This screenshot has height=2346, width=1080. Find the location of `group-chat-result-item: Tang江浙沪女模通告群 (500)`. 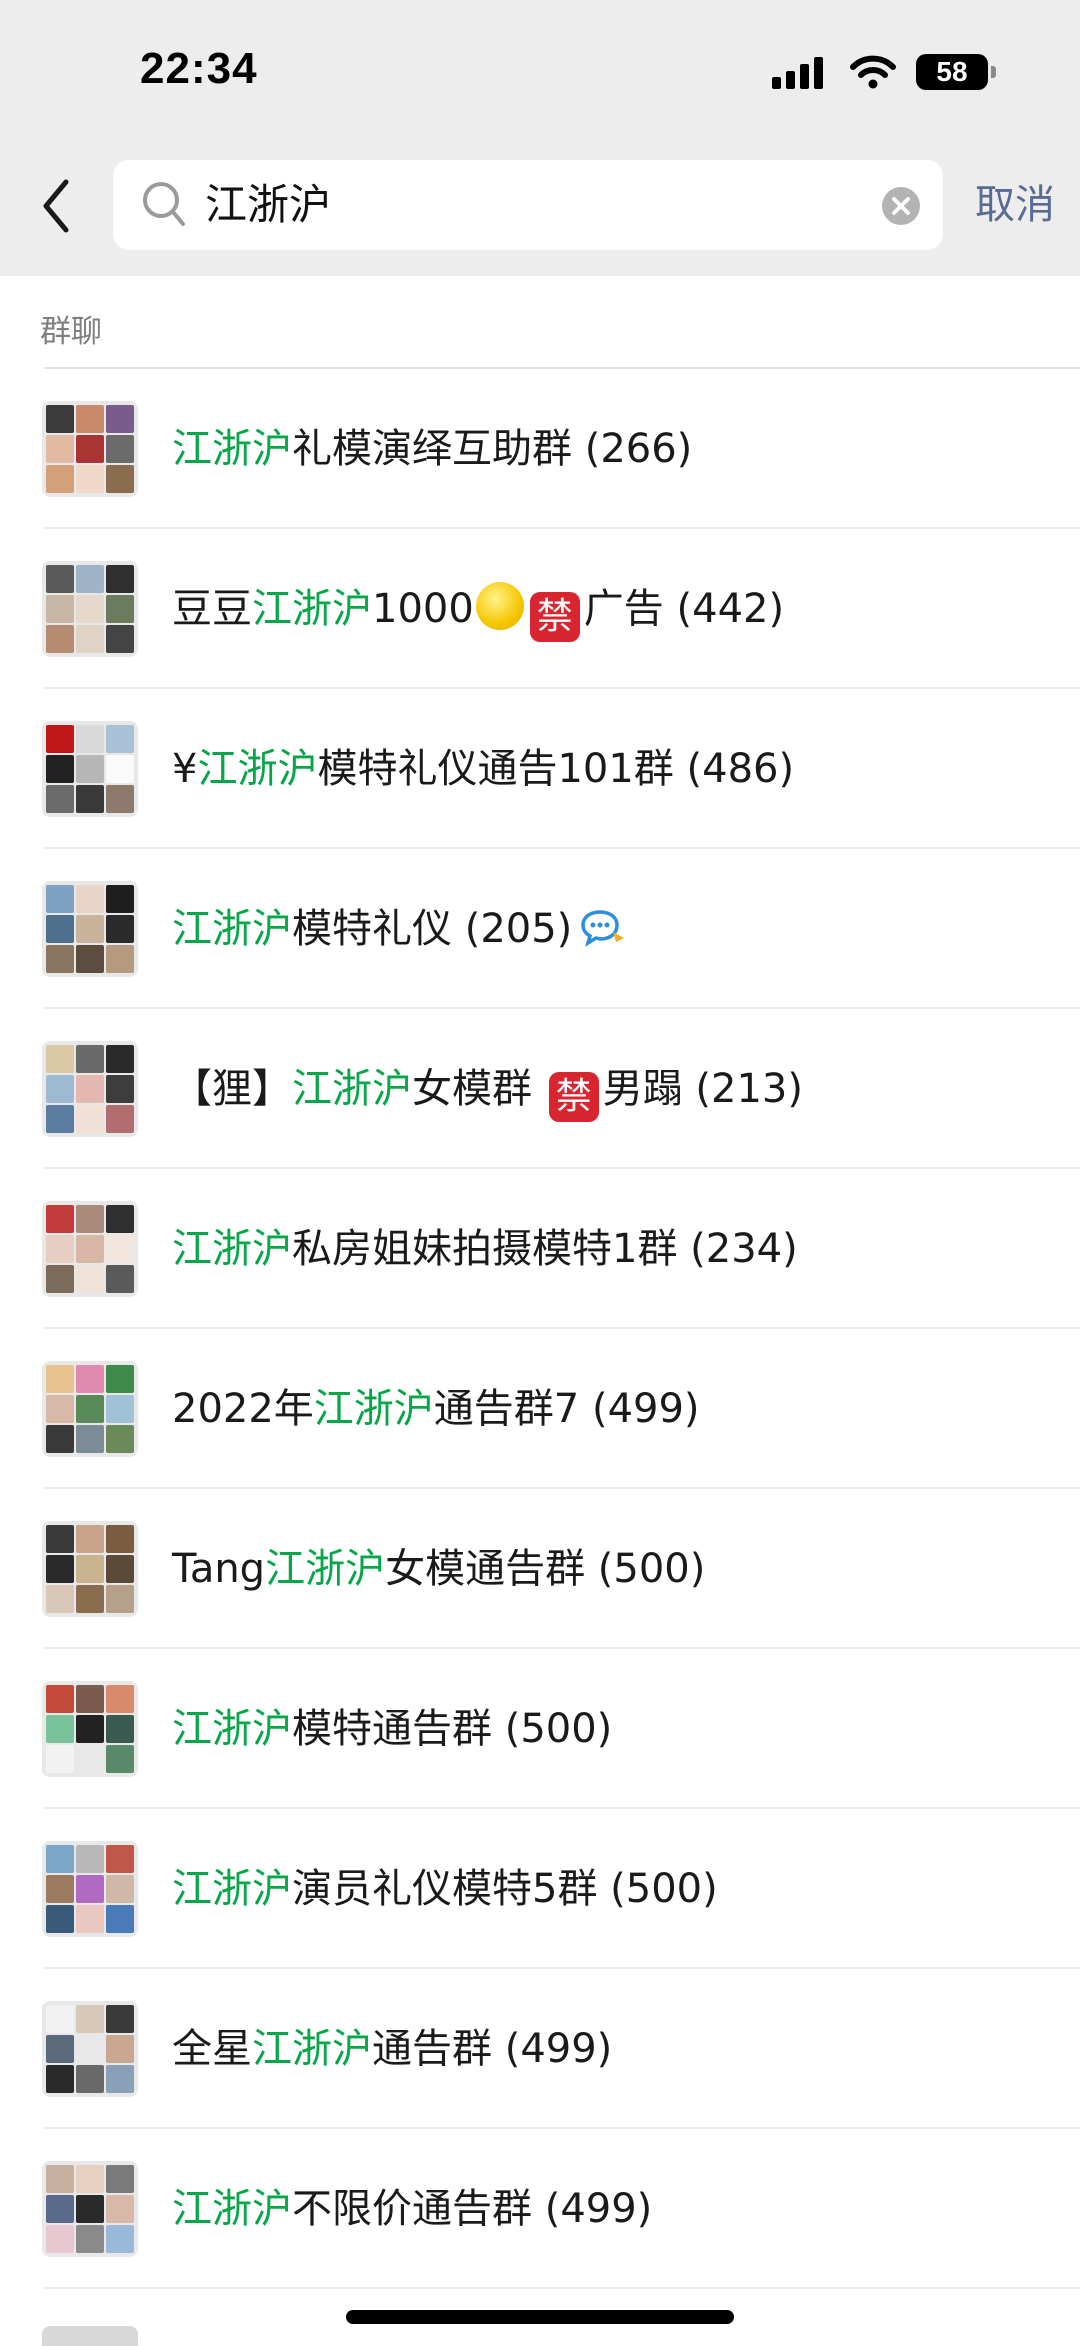

group-chat-result-item: Tang江浙沪女模通告群 (500) is located at coordinates (540, 1569).